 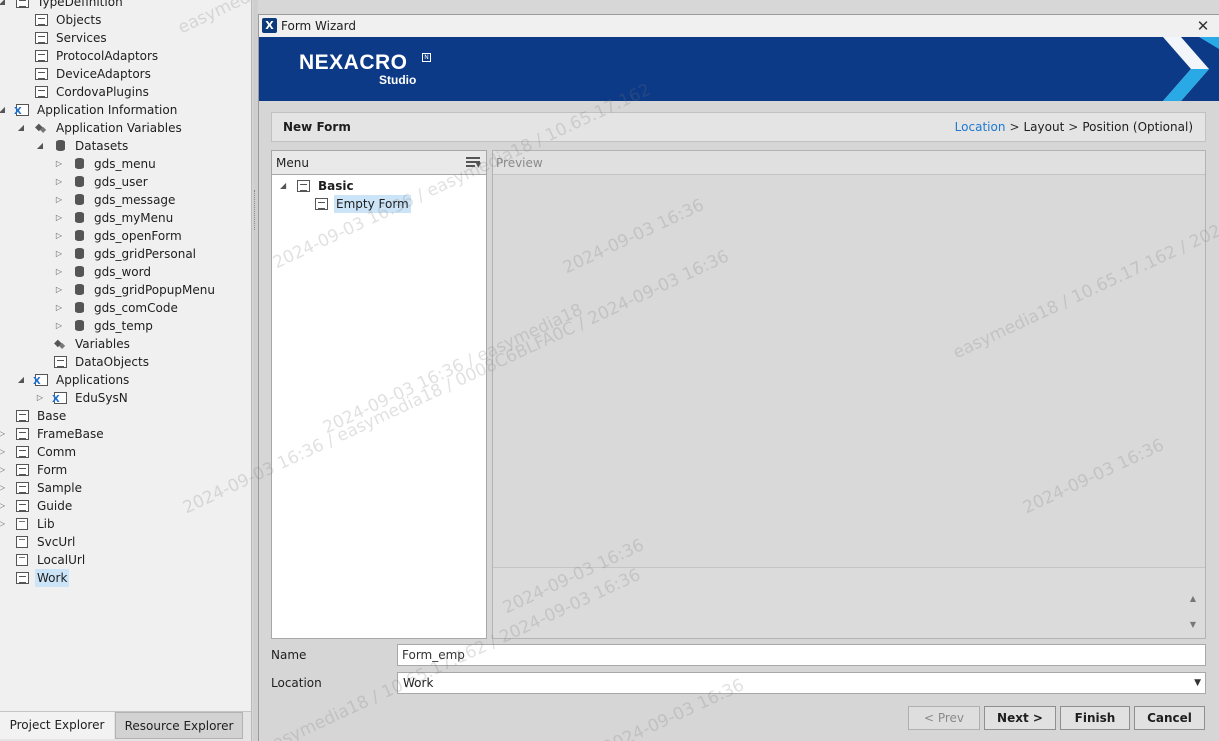 What do you see at coordinates (125, 5) in the screenshot?
I see `tree-item: ◢ TypeDefinition` at bounding box center [125, 5].